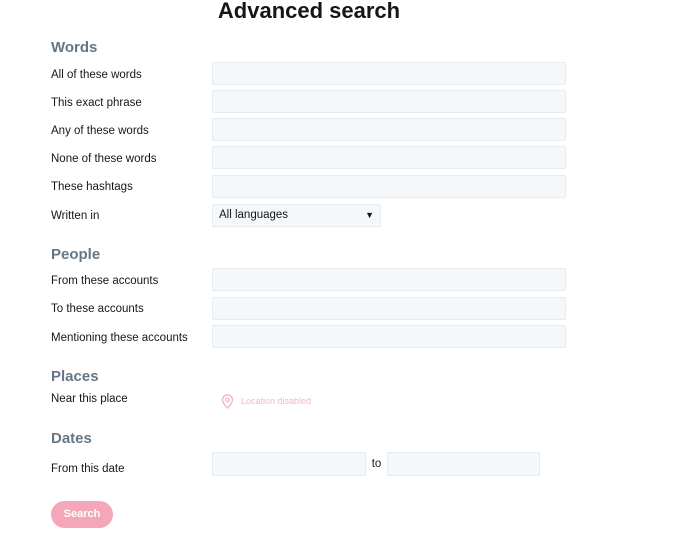  I want to click on search-button: Search, so click(82, 514).